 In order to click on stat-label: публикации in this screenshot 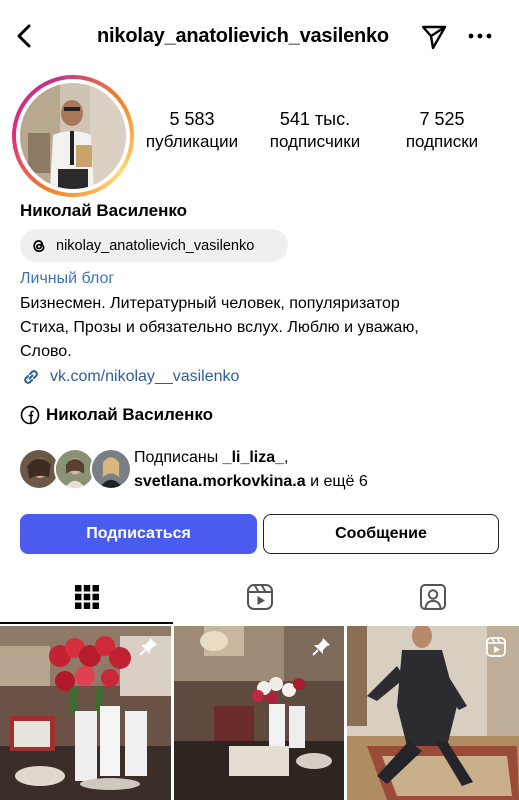, I will do `click(192, 141)`.